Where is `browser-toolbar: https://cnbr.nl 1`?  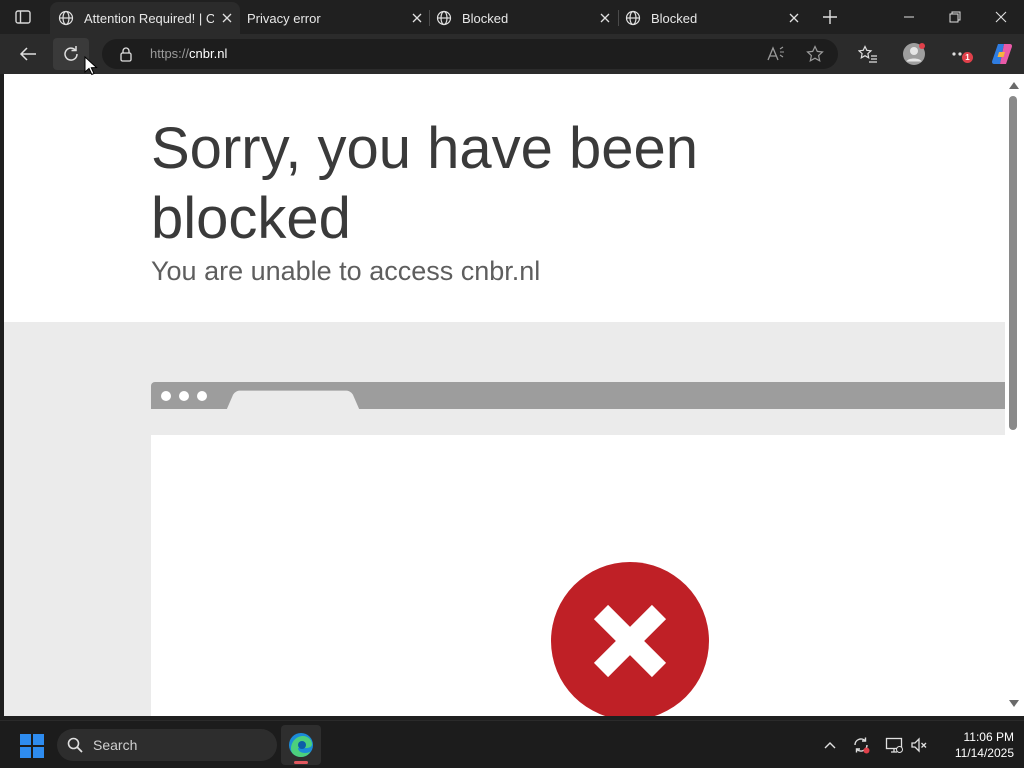 browser-toolbar: https://cnbr.nl 1 is located at coordinates (512, 54).